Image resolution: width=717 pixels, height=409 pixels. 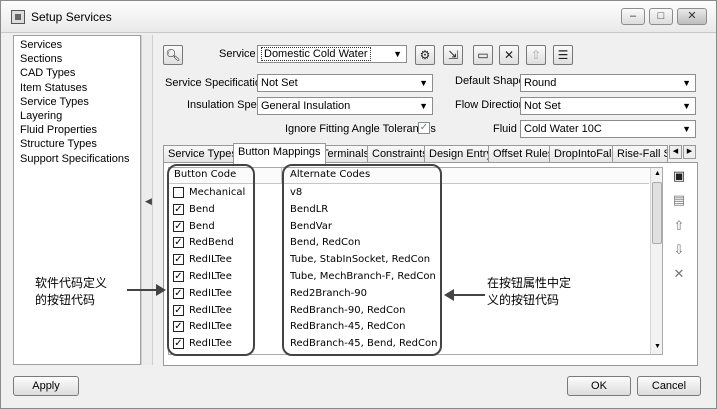 I want to click on table-row: ✓ RedILTee RedBranch-45, RedCon, so click(x=409, y=327).